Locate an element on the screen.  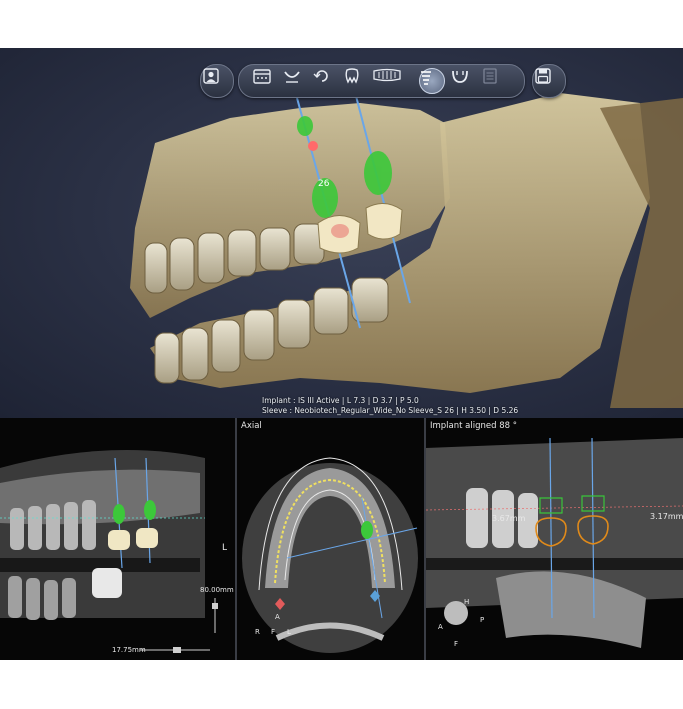
save-icon is located at coordinates (548, 81).